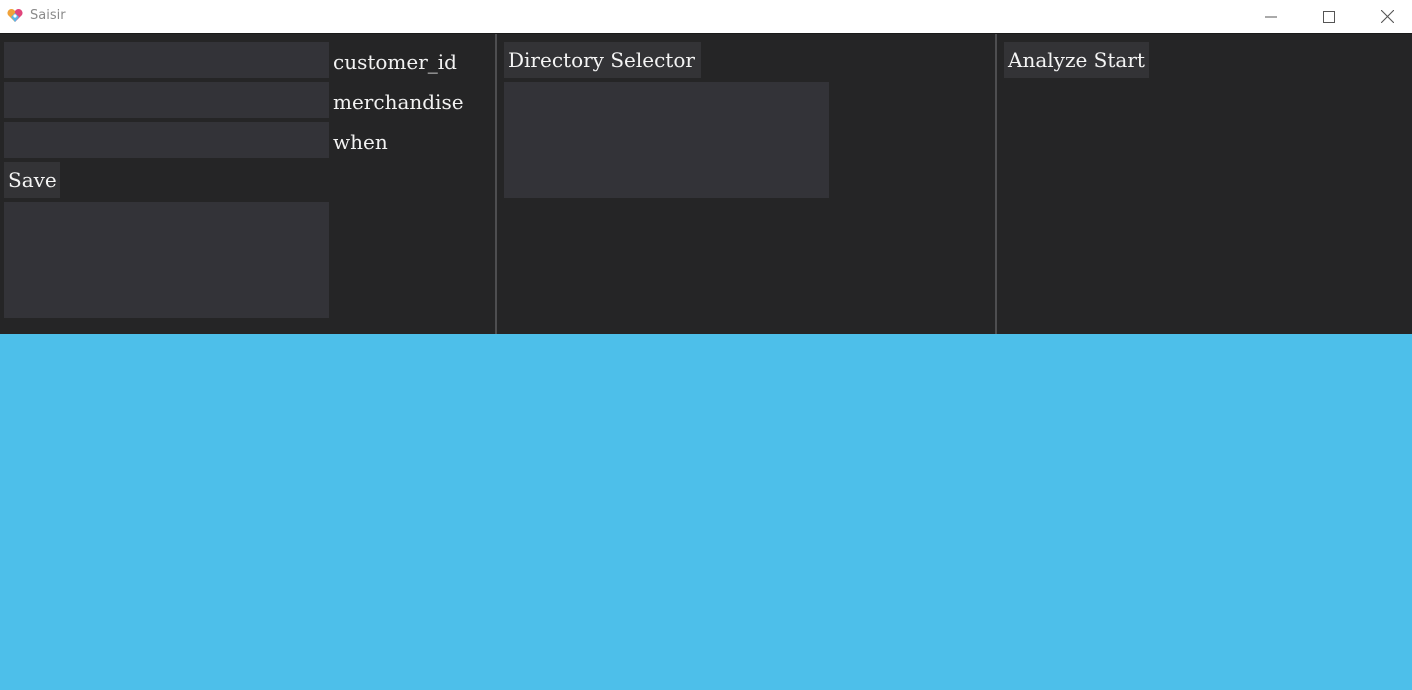  Describe the element at coordinates (602, 60) in the screenshot. I see `directory-selector-button: Directory Selector` at that location.